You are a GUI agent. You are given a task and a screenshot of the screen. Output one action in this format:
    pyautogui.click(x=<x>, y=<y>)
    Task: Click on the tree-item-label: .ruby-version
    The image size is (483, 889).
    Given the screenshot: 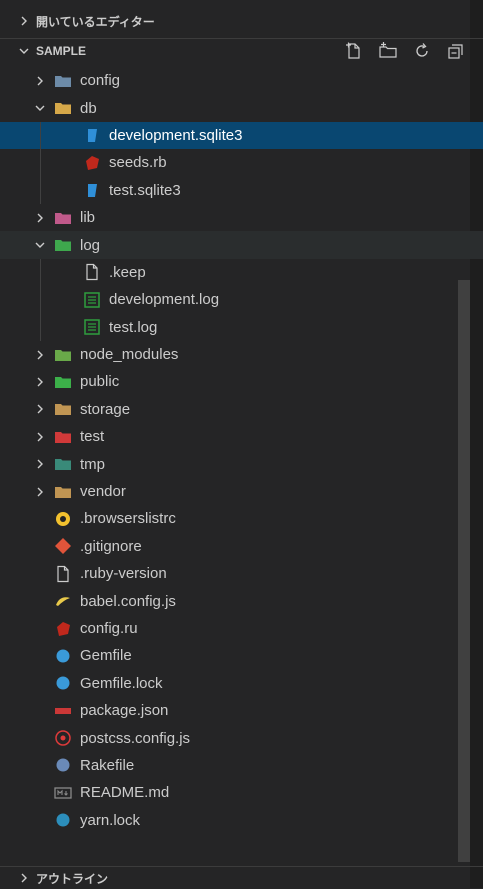 What is the action you would take?
    pyautogui.click(x=123, y=574)
    